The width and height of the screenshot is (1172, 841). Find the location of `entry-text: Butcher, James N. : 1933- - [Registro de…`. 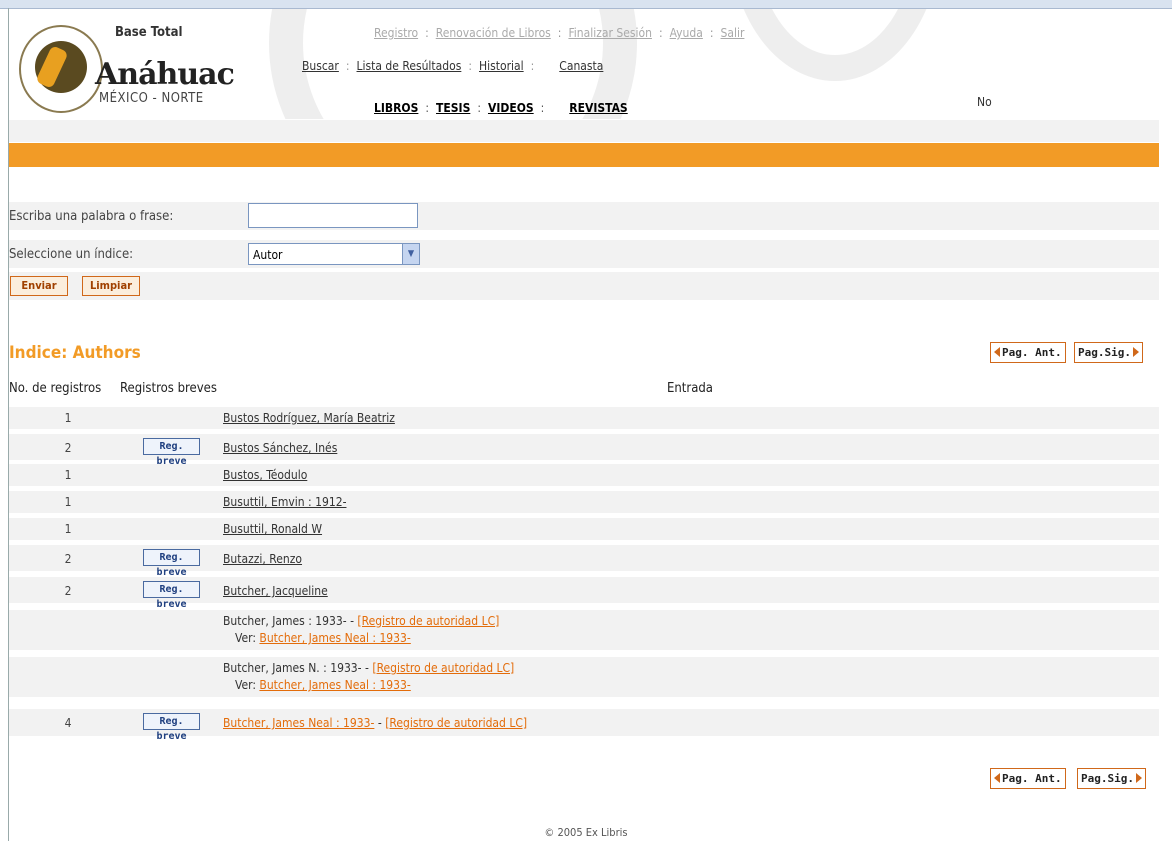

entry-text: Butcher, James N. : 1933- - [Registro de… is located at coordinates (369, 668).